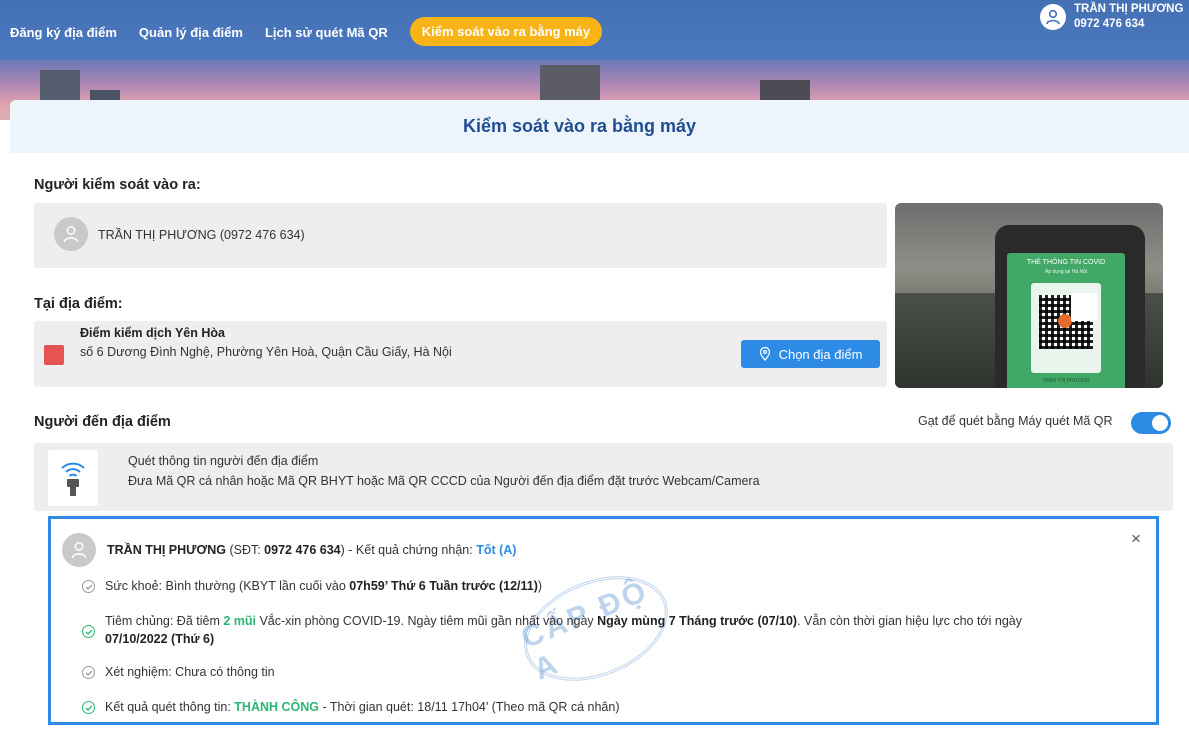  What do you see at coordinates (1111, 17) in the screenshot?
I see `user-menu: TRẦN THỊ PHƯƠNG 0972 476 634` at bounding box center [1111, 17].